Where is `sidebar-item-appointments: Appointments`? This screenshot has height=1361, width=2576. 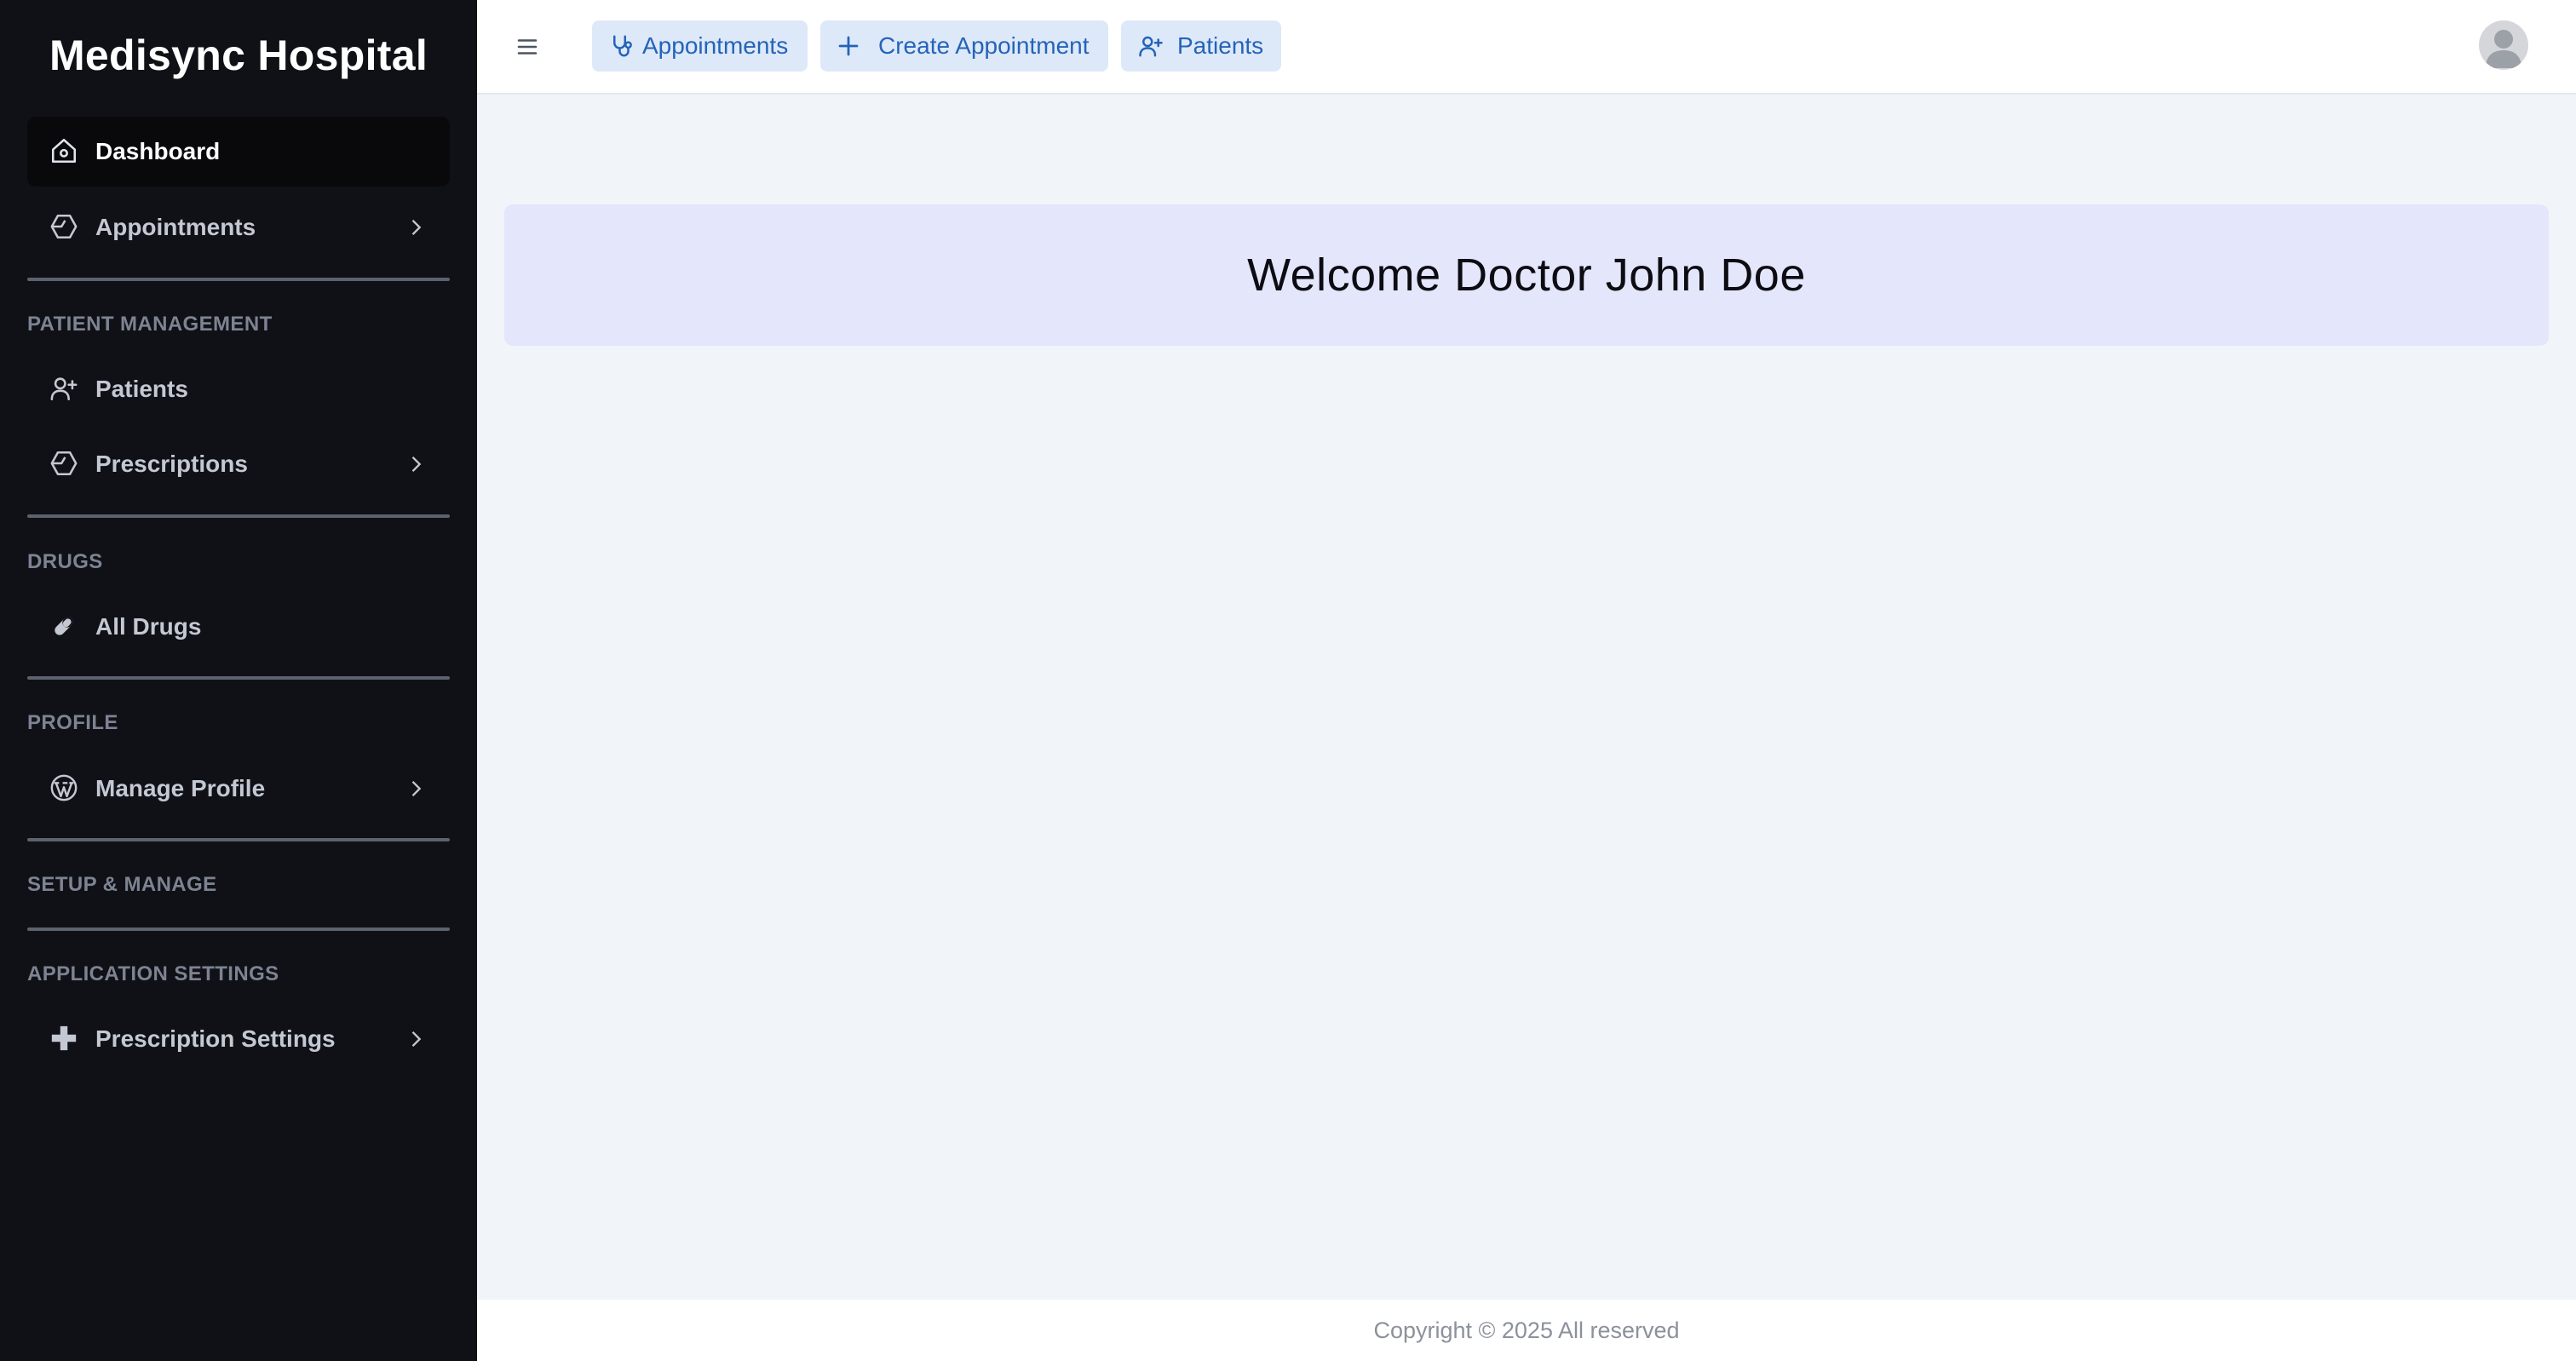 sidebar-item-appointments: Appointments is located at coordinates (239, 227).